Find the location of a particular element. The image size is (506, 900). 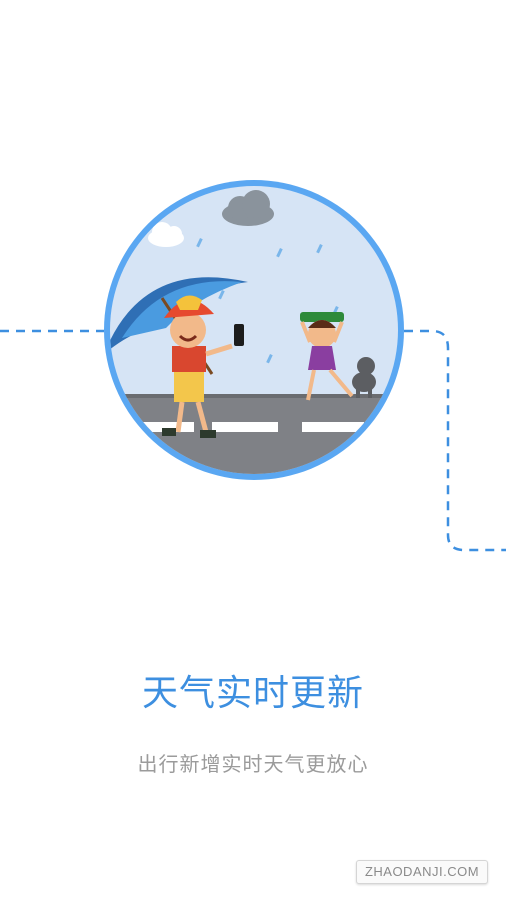

page-title: 天气实时更新 is located at coordinates (252, 693).